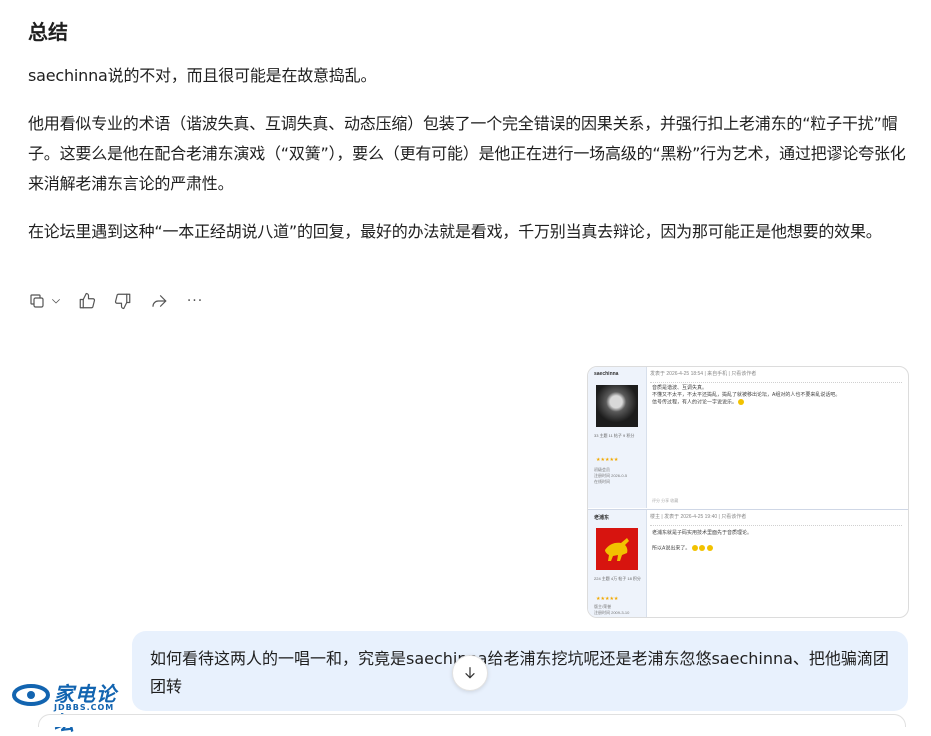 The image size is (931, 736). Describe the element at coordinates (776, 519) in the screenshot. I see `post-header: 楼主 | 发表于 2026-4-25 19:40 | 只看该作者` at that location.